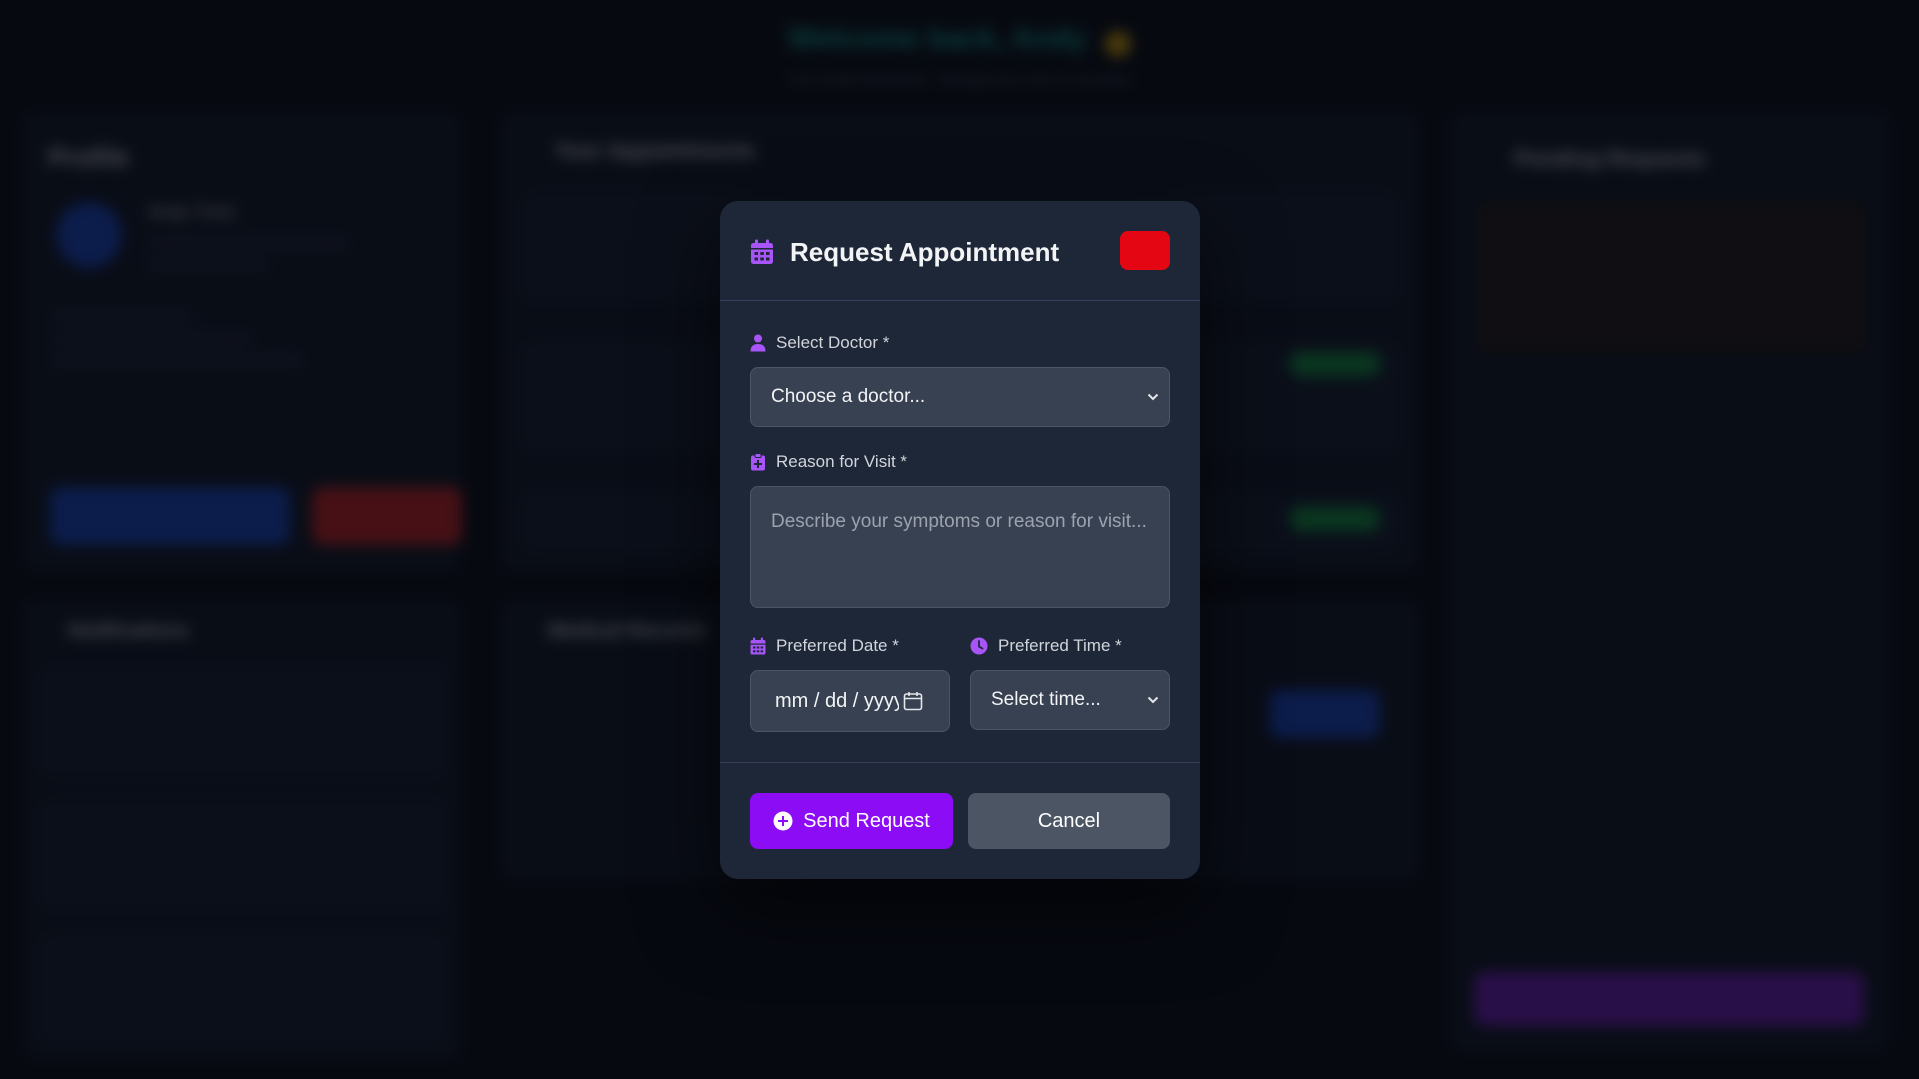 Image resolution: width=1919 pixels, height=1079 pixels. What do you see at coordinates (783, 821) in the screenshot?
I see `plus-circle-icon` at bounding box center [783, 821].